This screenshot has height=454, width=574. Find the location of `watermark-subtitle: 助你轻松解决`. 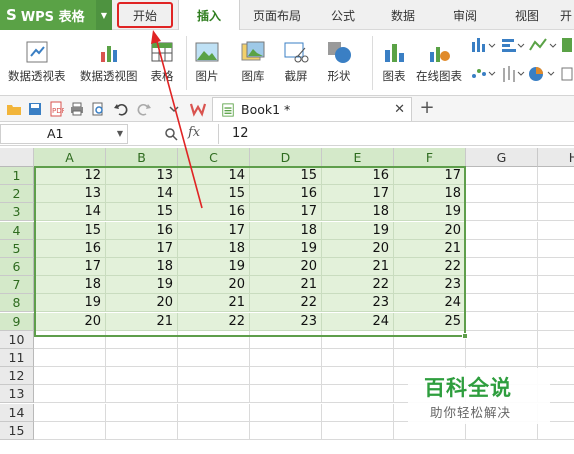

watermark-subtitle: 助你轻松解决 is located at coordinates (471, 412).